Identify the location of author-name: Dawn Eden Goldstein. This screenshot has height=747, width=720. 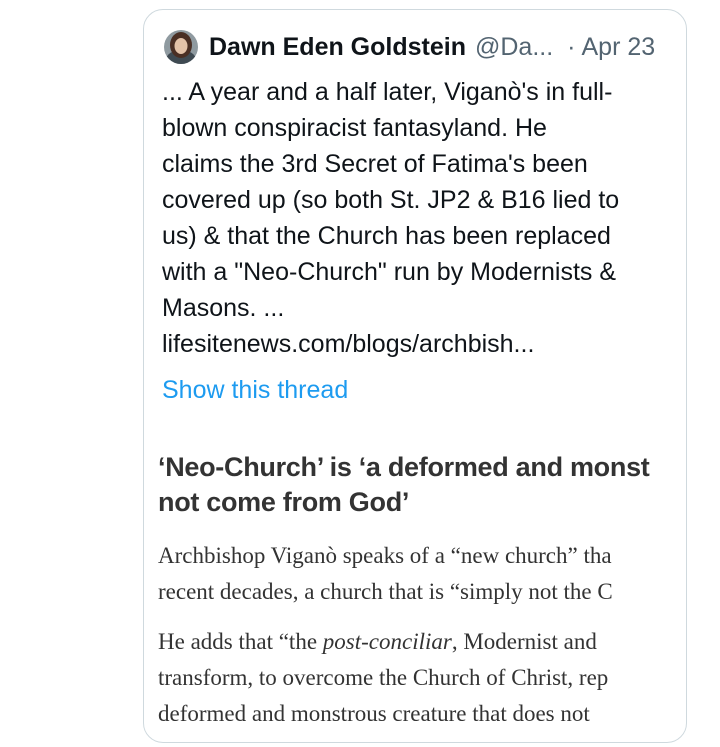
(337, 47).